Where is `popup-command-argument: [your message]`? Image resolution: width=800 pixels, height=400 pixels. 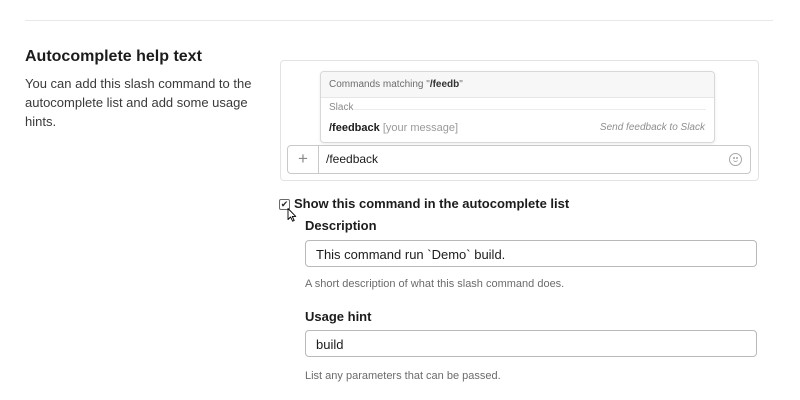
popup-command-argument: [your message] is located at coordinates (420, 128).